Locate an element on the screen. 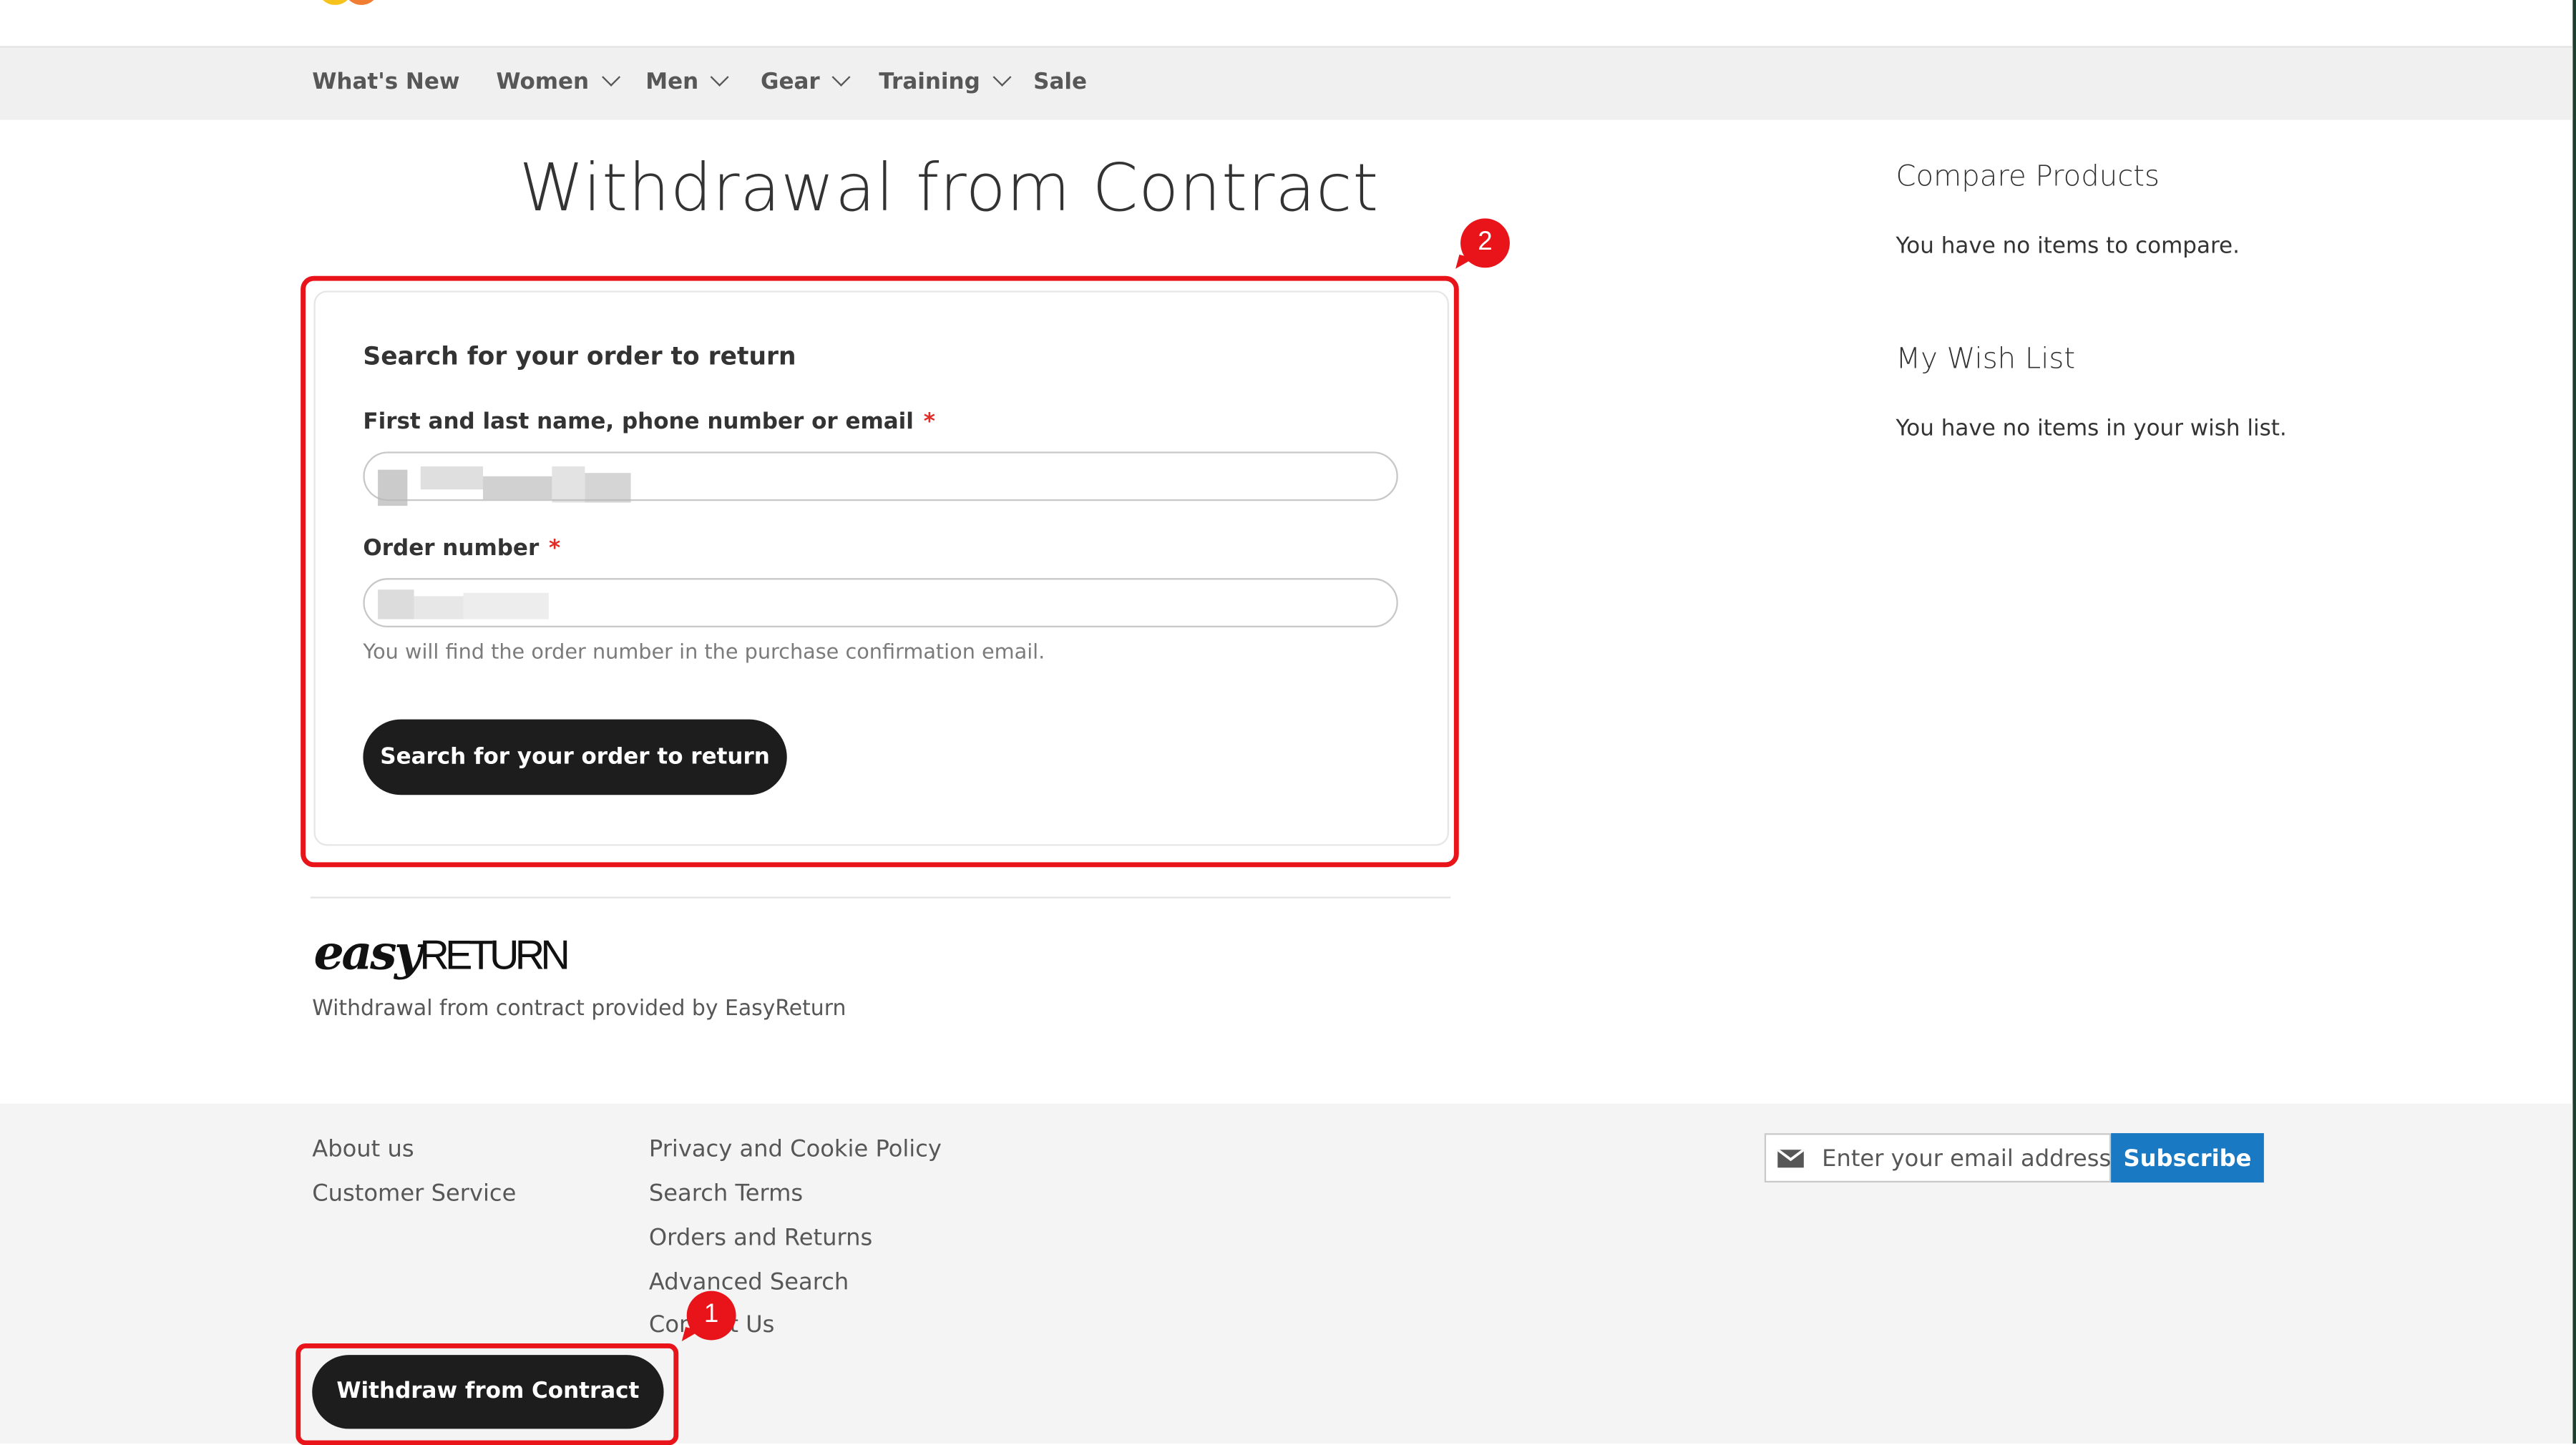 The image size is (2576, 1445). easyreturn-logo-easy: easy is located at coordinates (367, 952).